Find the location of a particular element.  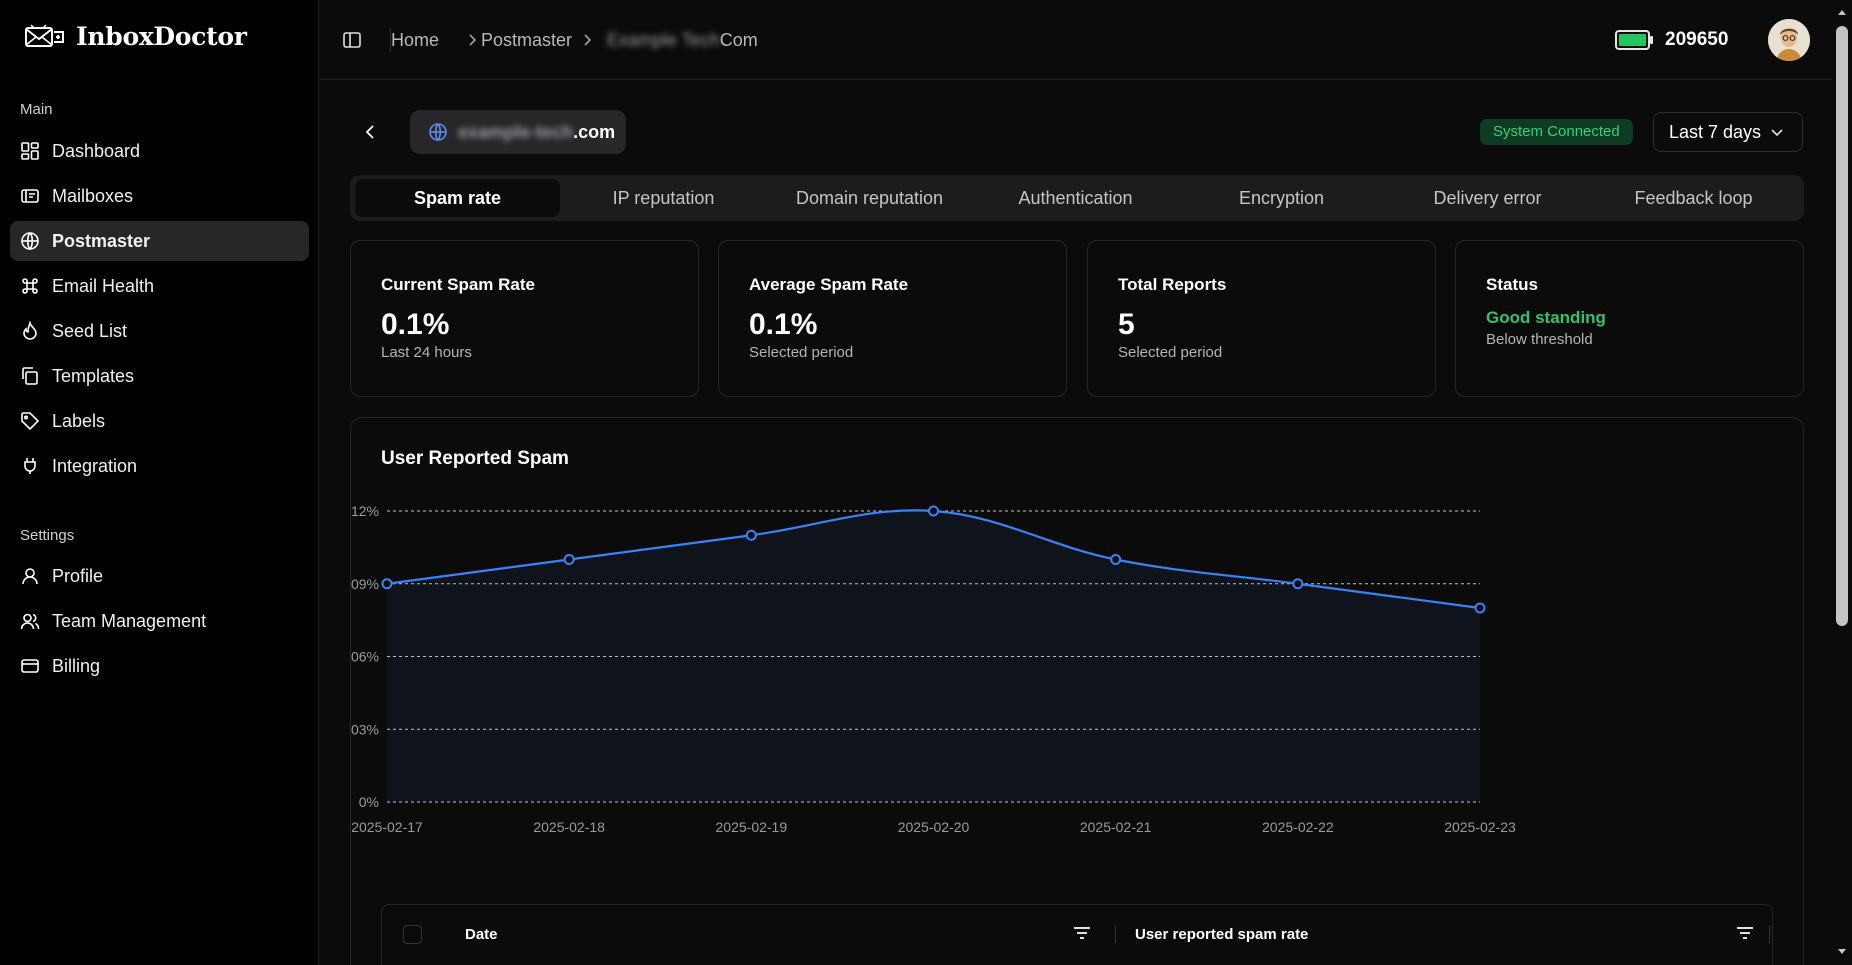

user-avatar-icon is located at coordinates (1789, 40).